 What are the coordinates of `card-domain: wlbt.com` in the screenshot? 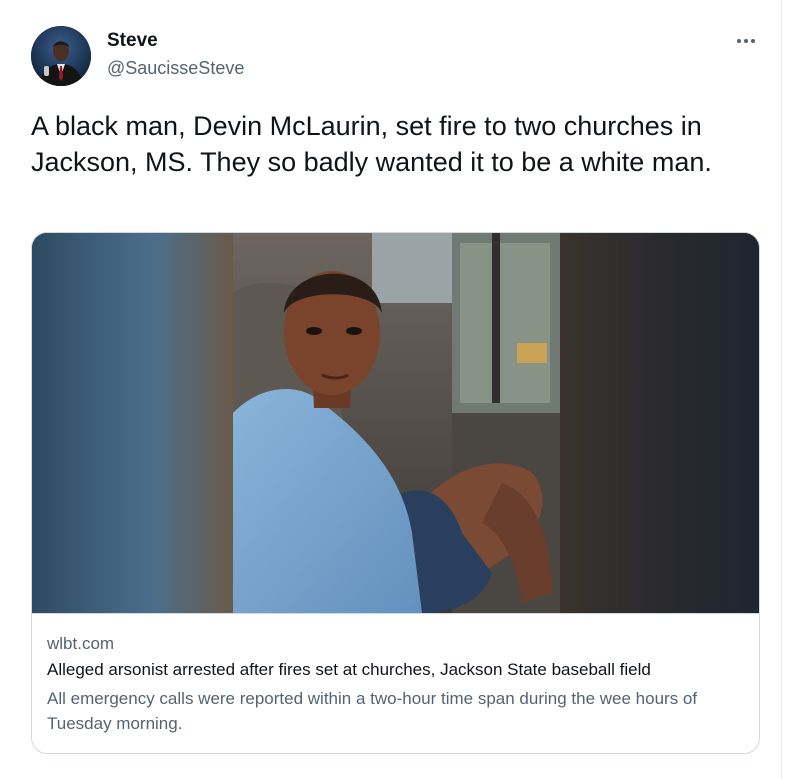 It's located at (81, 643).